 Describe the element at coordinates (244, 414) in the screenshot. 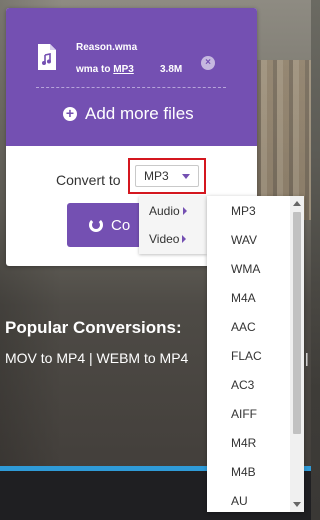

I see `format-option: AIFF` at that location.